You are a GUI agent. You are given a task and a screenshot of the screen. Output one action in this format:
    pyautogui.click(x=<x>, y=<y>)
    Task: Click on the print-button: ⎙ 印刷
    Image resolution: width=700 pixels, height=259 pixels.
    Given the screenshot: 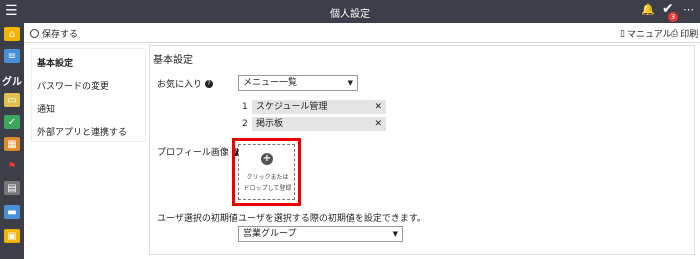 What is the action you would take?
    pyautogui.click(x=685, y=34)
    